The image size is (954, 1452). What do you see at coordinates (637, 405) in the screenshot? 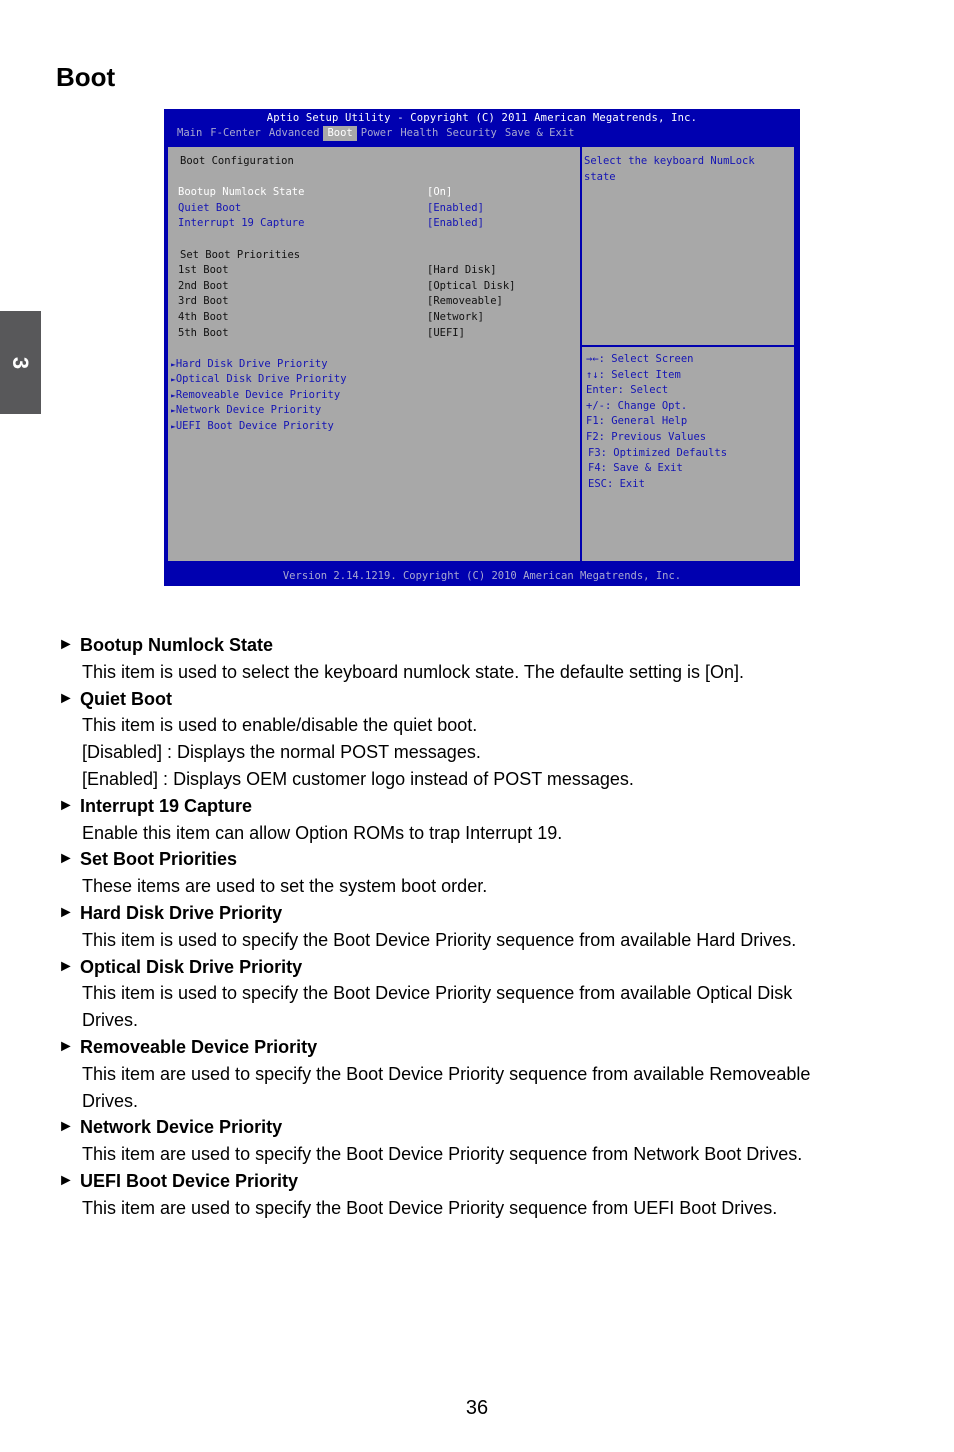
I see `key-help-change-opt: +/-: Change Opt.` at bounding box center [637, 405].